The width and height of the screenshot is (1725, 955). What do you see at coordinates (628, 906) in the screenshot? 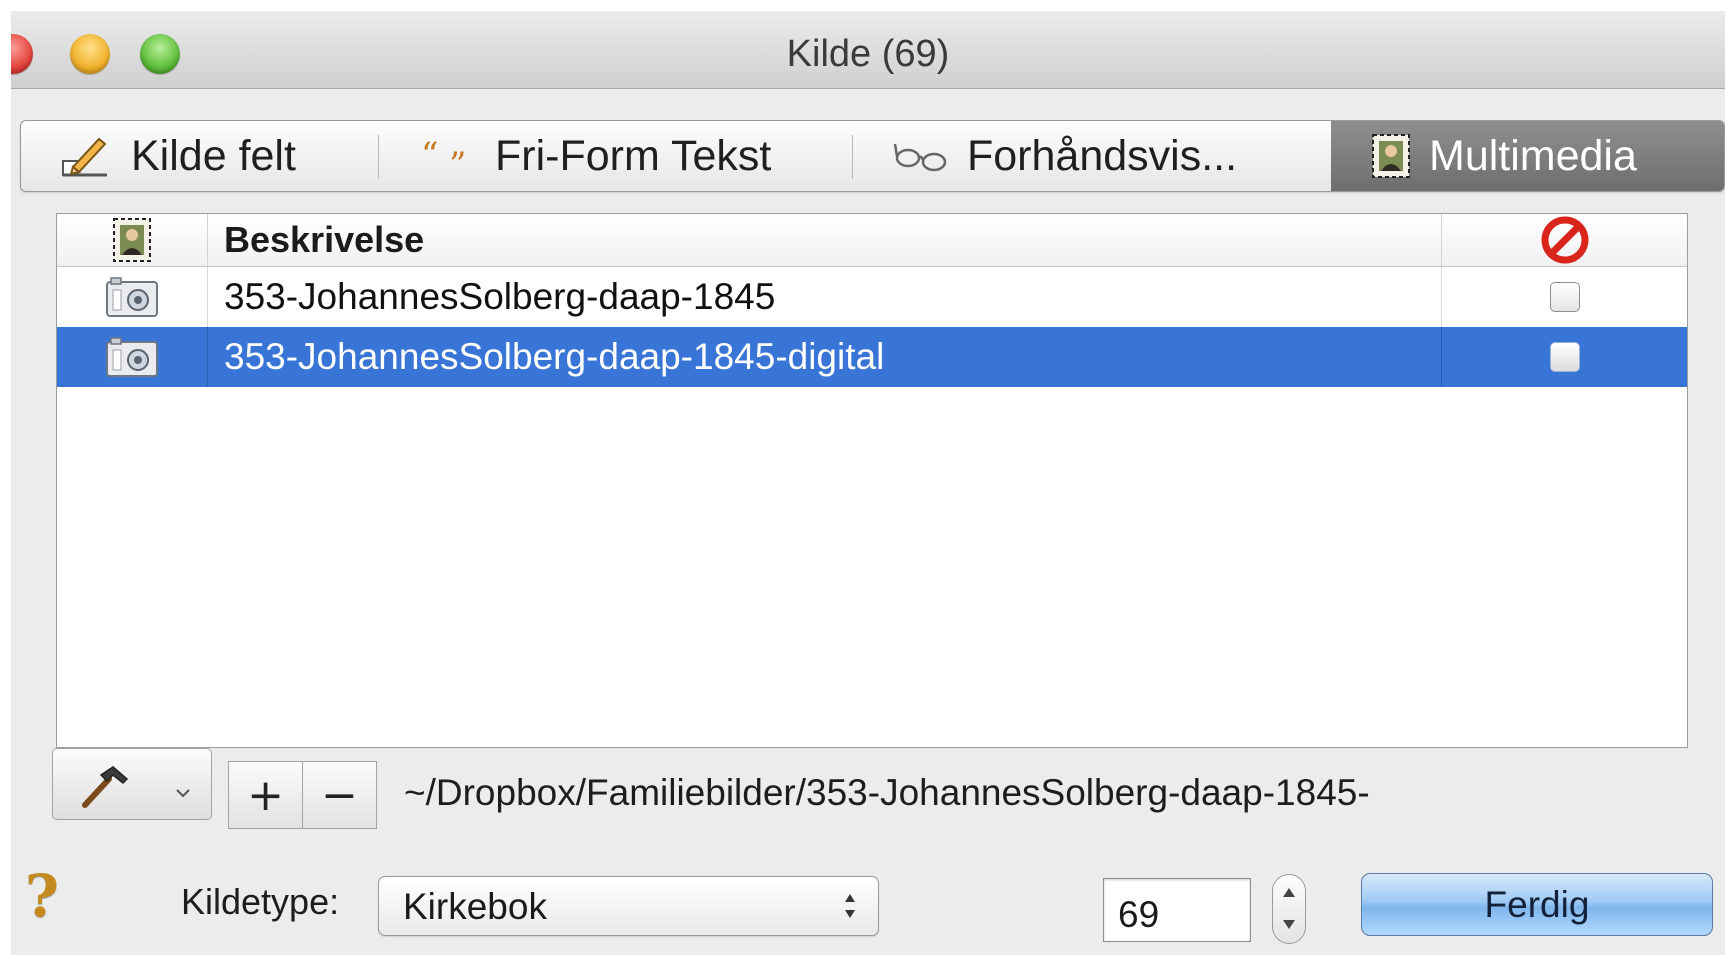
I see `kildetype-select: Kirkebok` at bounding box center [628, 906].